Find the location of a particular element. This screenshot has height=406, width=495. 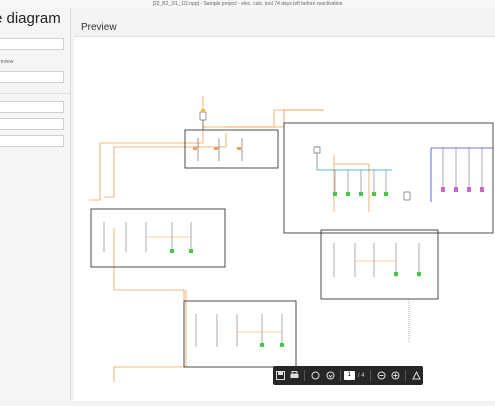

cabinet-main-right is located at coordinates (388, 178).